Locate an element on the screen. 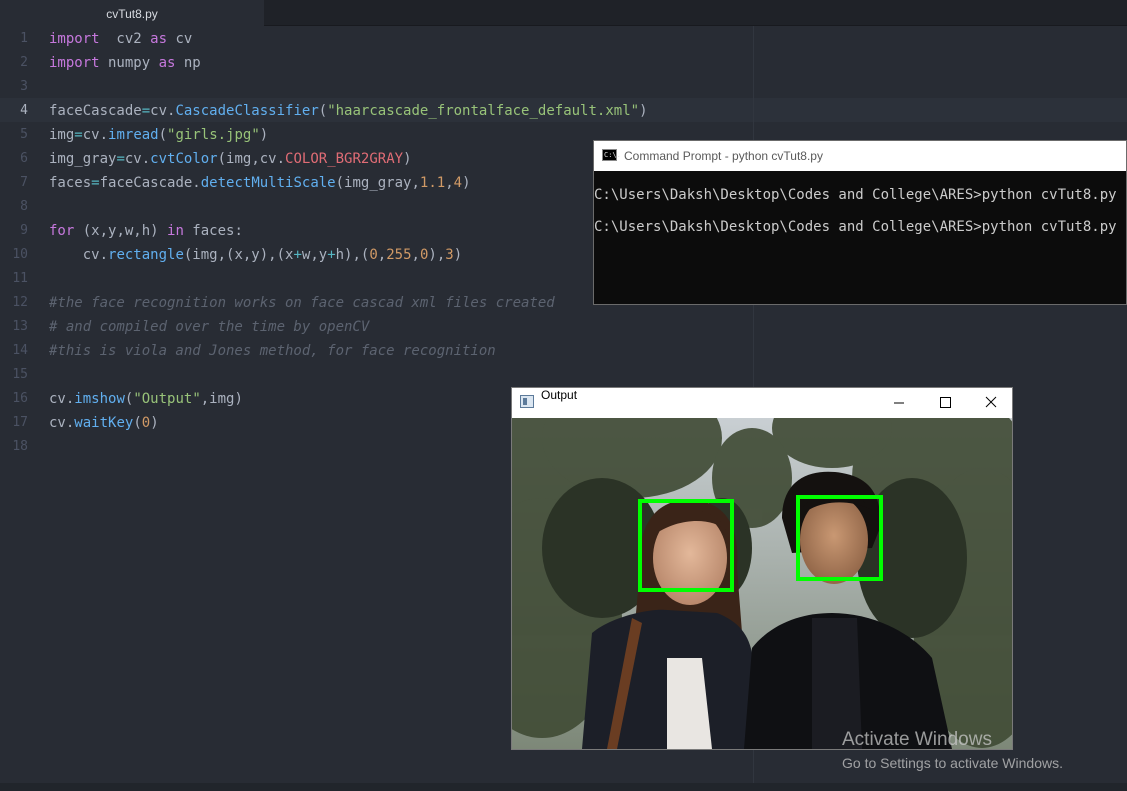  line-number: 11 is located at coordinates (20, 278).